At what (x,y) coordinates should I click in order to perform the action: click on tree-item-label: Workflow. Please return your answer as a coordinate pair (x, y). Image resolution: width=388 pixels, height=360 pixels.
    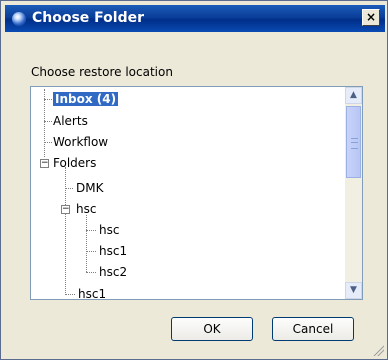
    Looking at the image, I should click on (81, 142).